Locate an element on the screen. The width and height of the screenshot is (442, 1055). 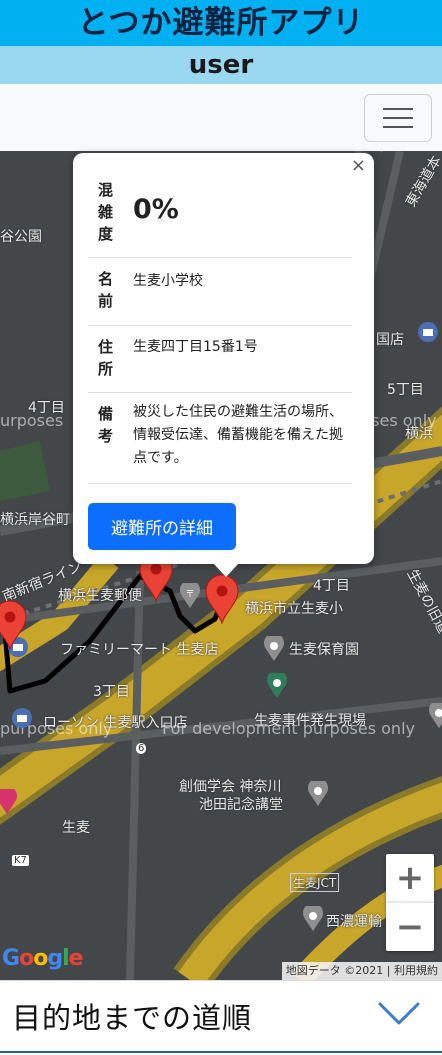
navbar is located at coordinates (221, 117).